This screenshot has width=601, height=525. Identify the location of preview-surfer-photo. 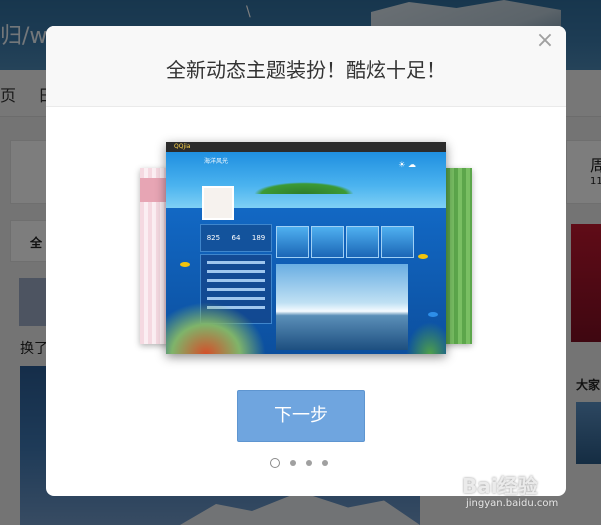
(342, 307).